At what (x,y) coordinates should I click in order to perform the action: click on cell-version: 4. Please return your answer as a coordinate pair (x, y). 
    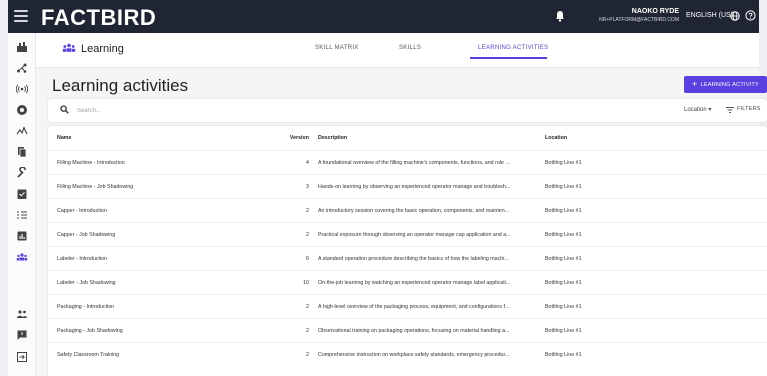
    Looking at the image, I should click on (307, 163).